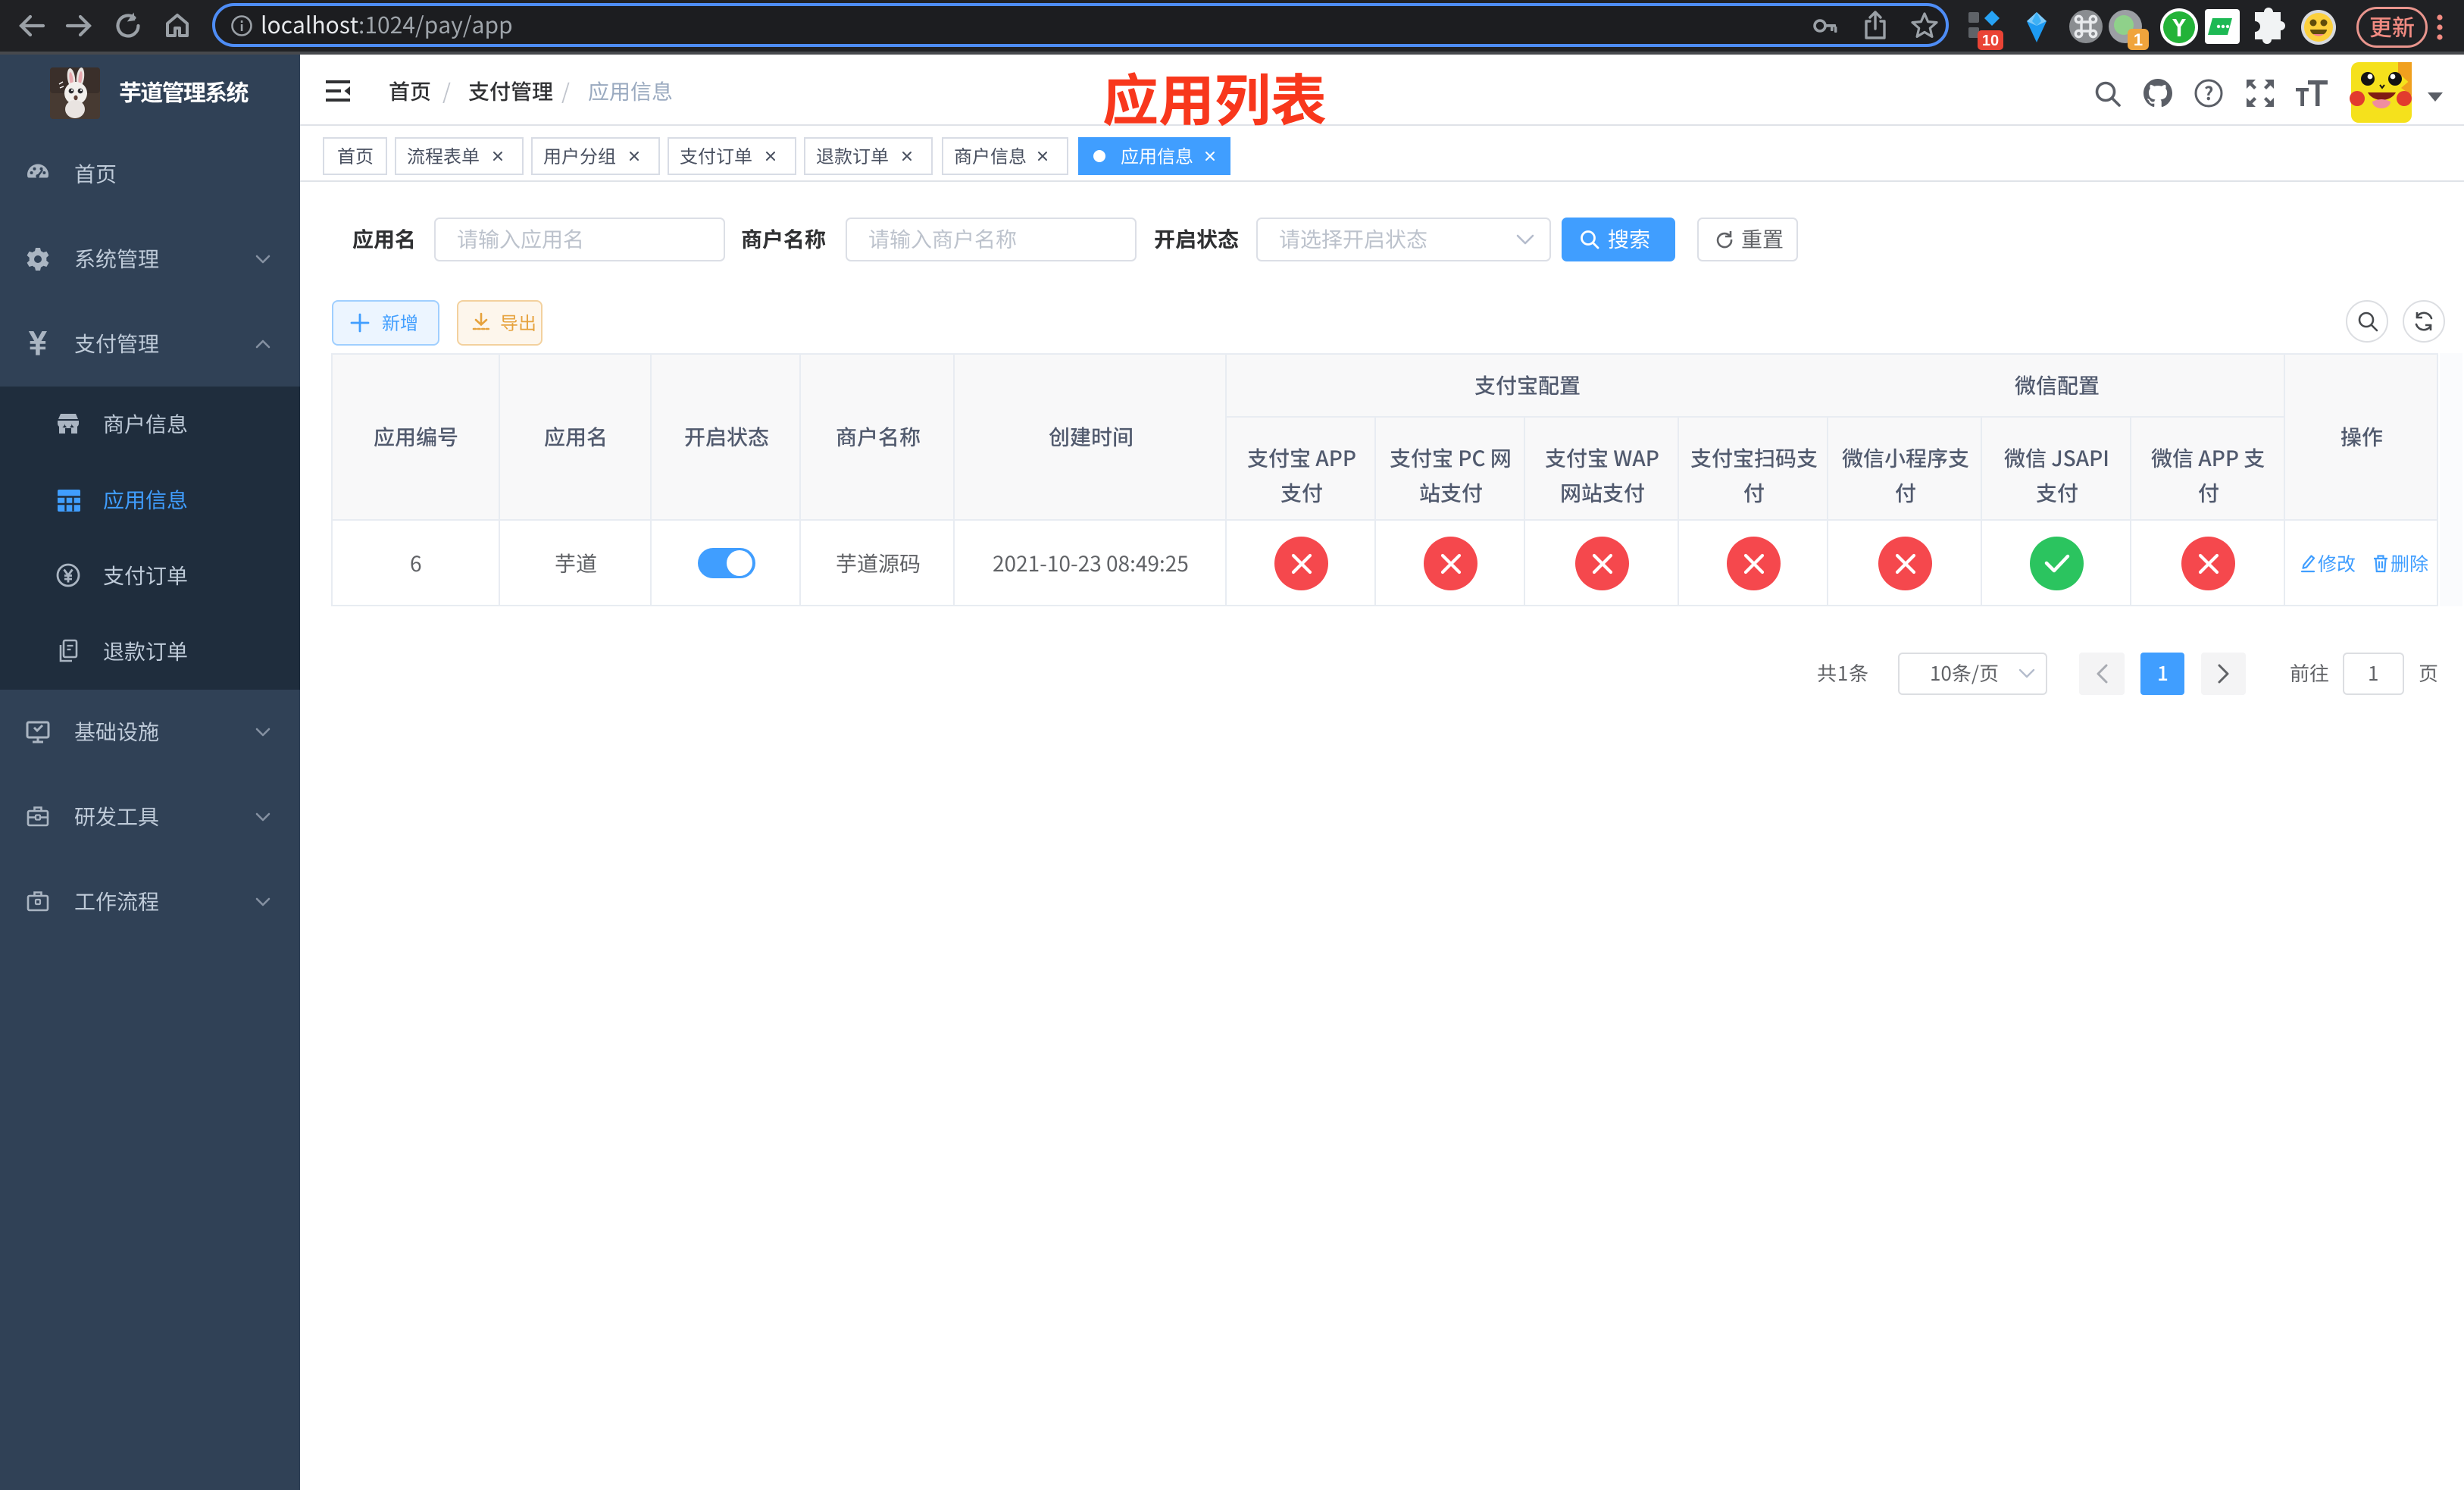  Describe the element at coordinates (2138, 39) in the screenshot. I see `svg-text: 1` at that location.